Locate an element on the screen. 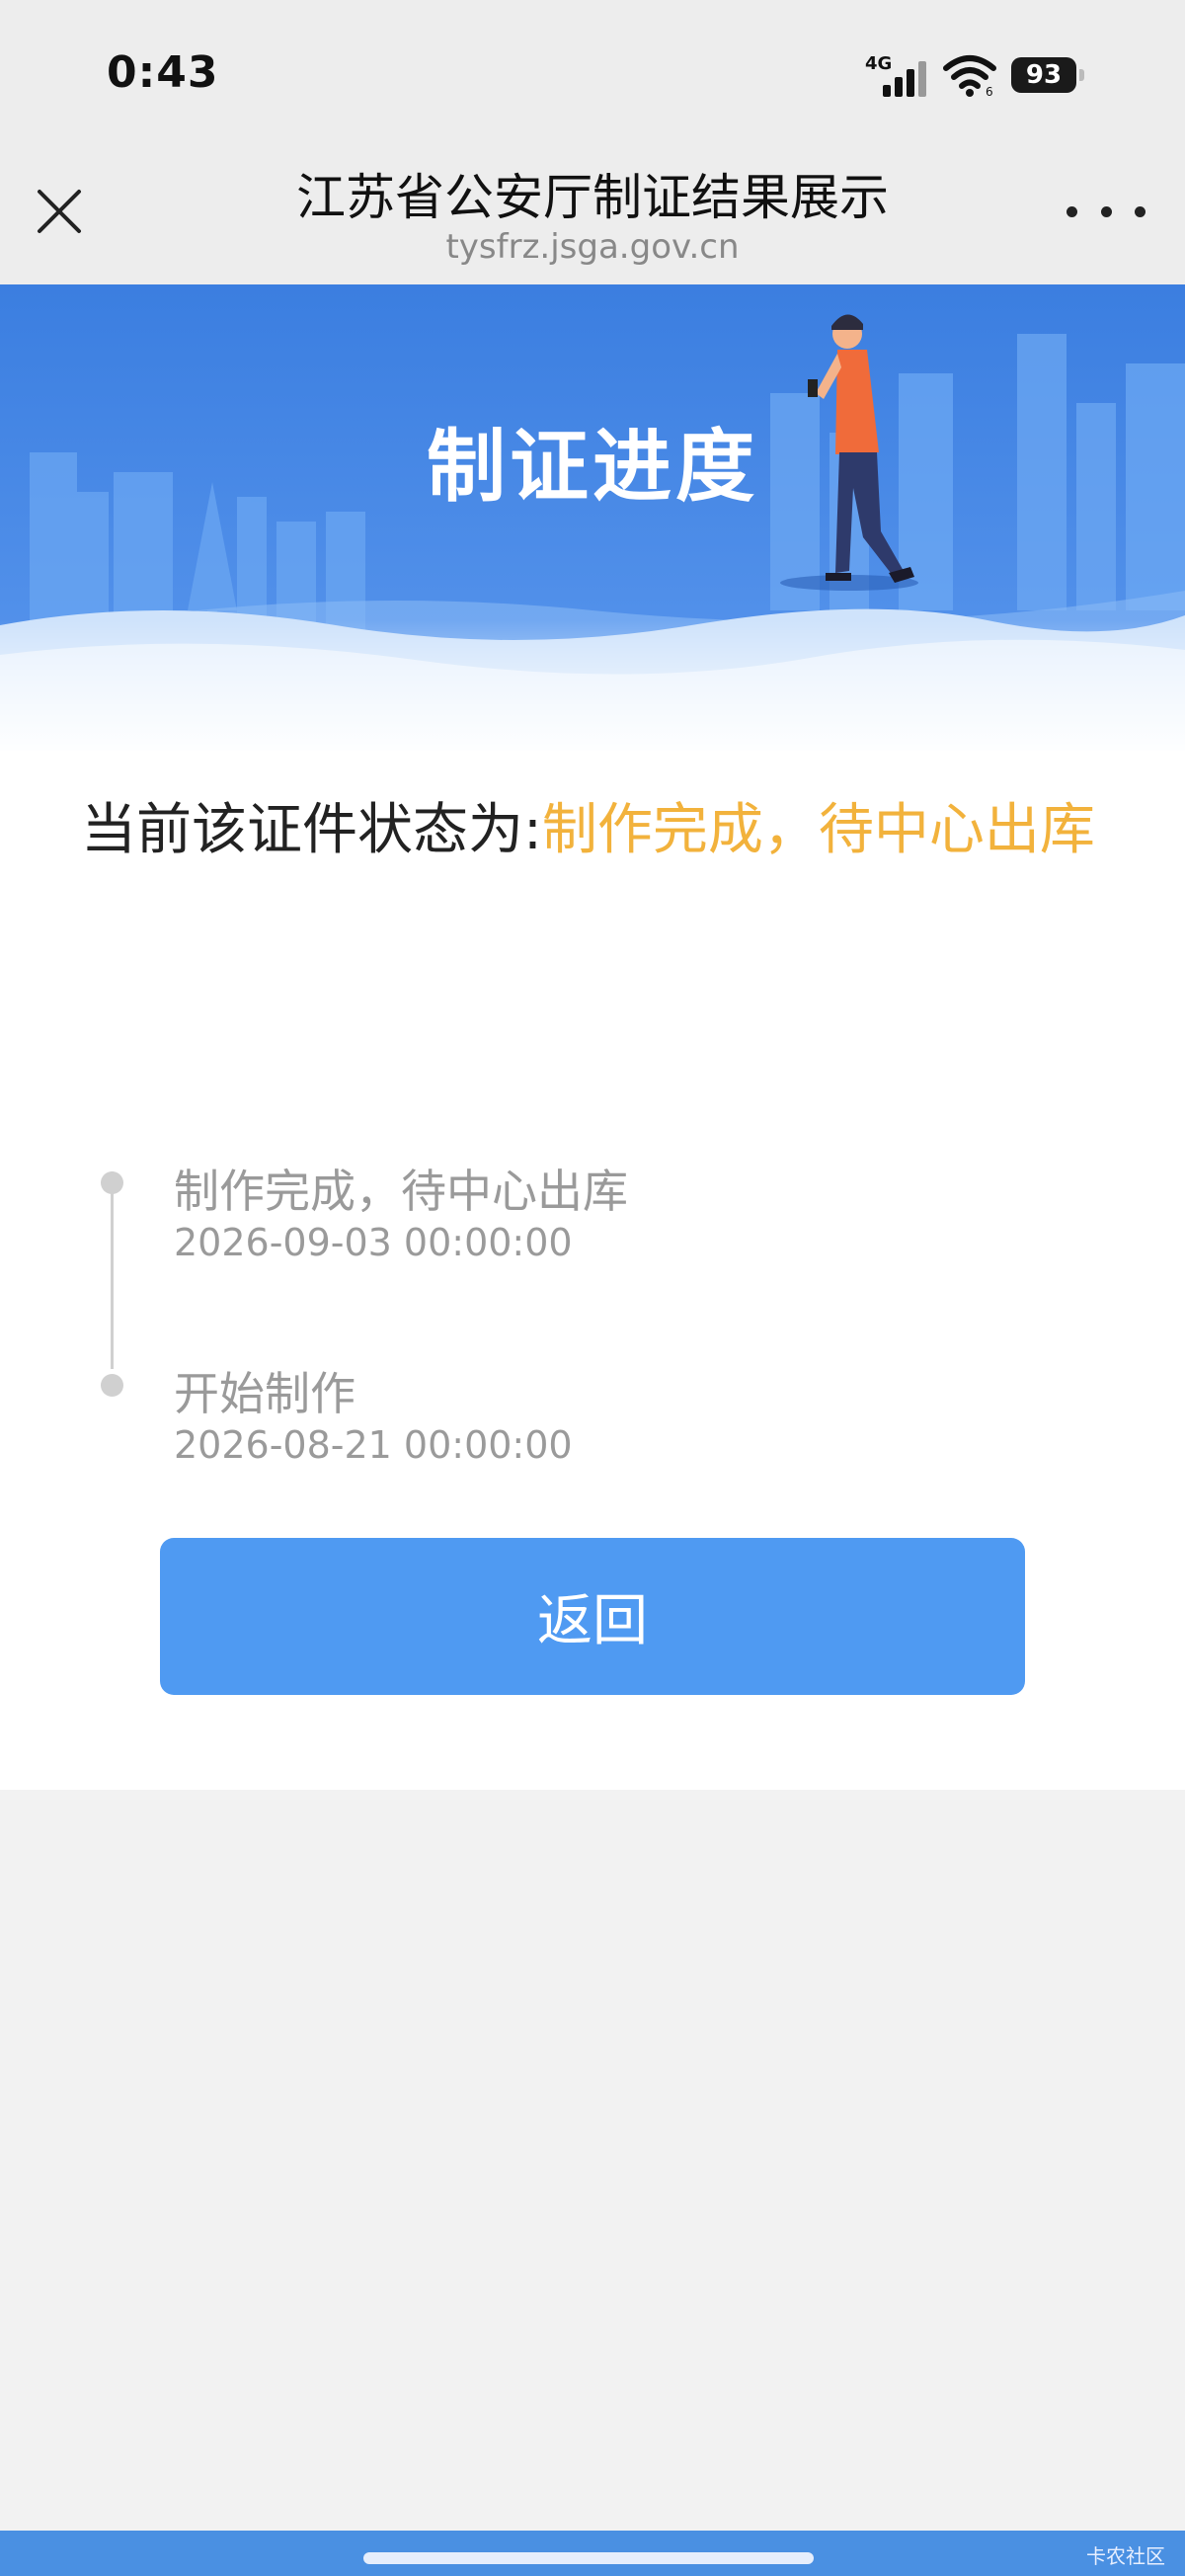 Image resolution: width=1185 pixels, height=2576 pixels. certificate-status: 当前该证件状态为:制作完成，待中心出库 is located at coordinates (595, 830).